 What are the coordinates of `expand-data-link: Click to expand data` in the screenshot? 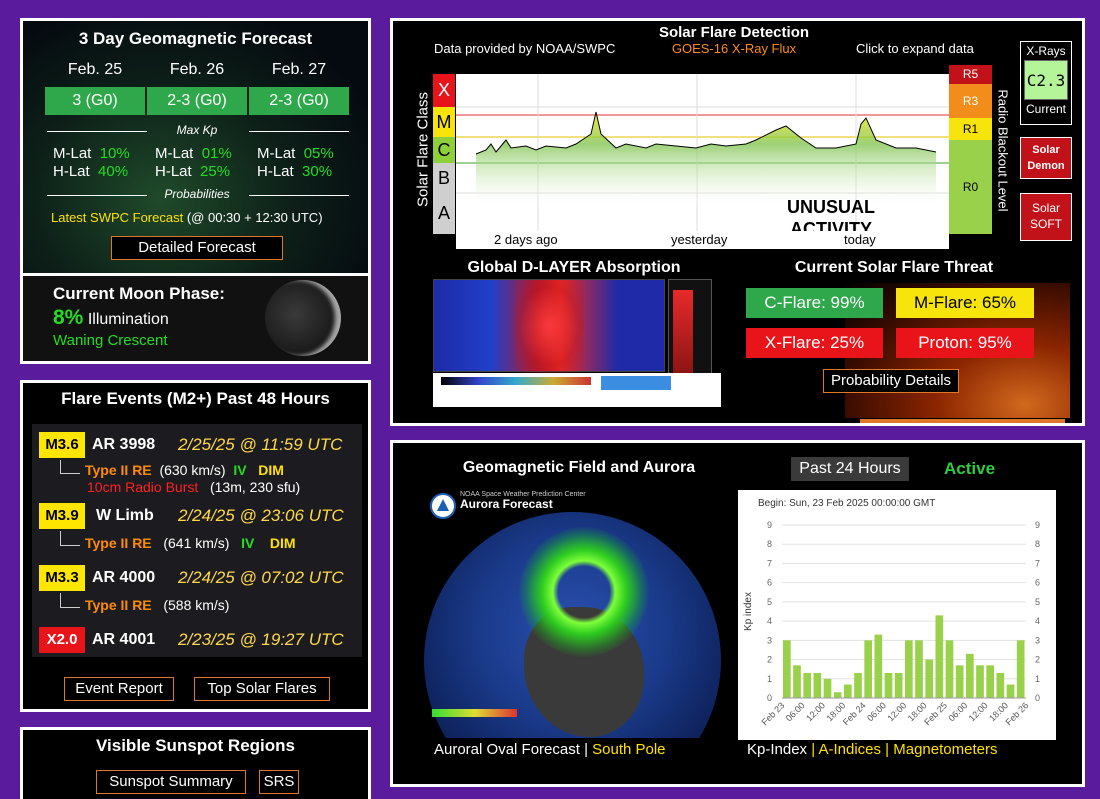 It's located at (915, 48).